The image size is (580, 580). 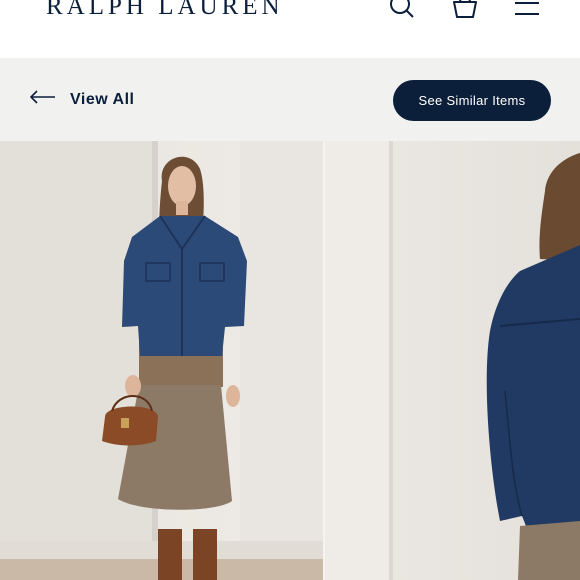 I want to click on see-similar-items-button: See Similar Items, so click(x=472, y=100).